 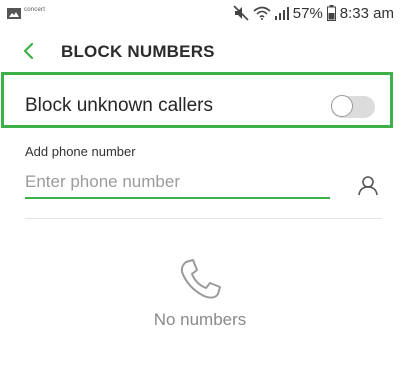 I want to click on block-unknown-callers-label: Block unknown callers, so click(x=119, y=105).